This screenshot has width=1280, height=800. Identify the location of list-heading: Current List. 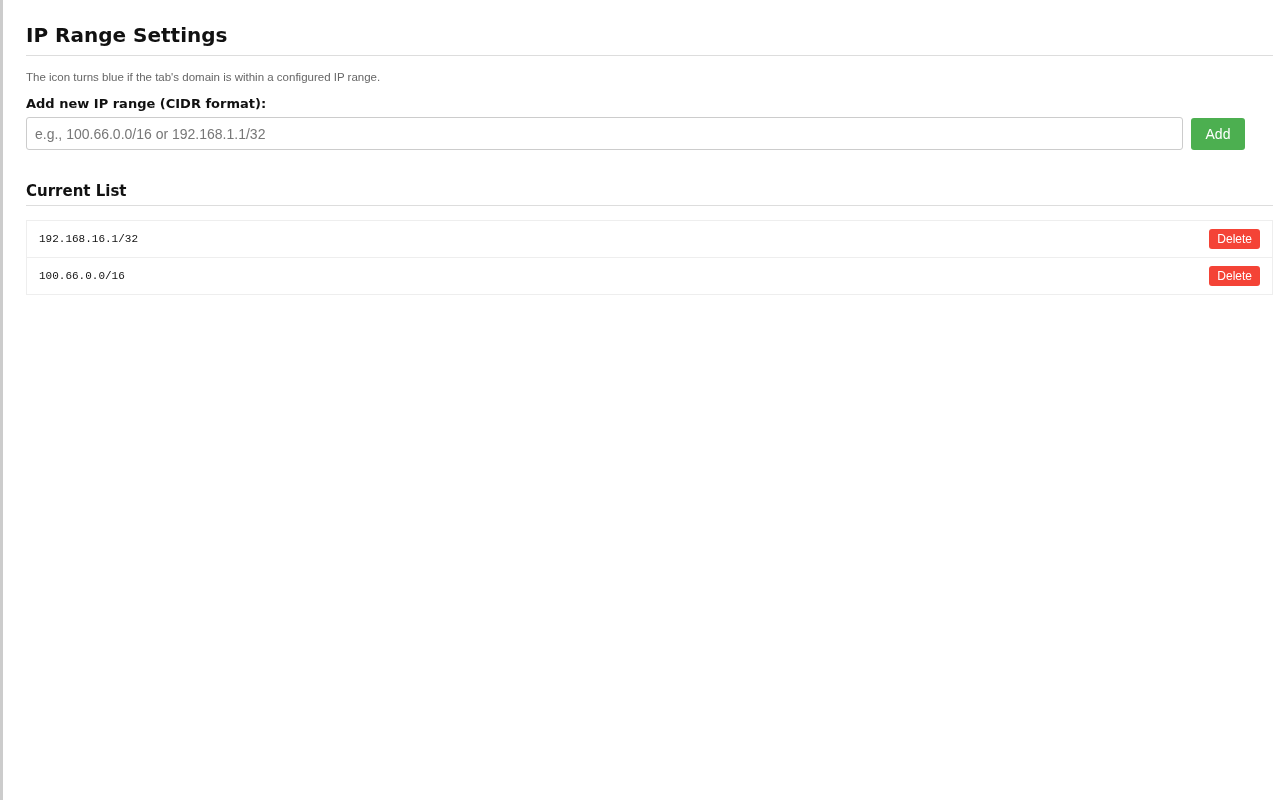
(649, 194).